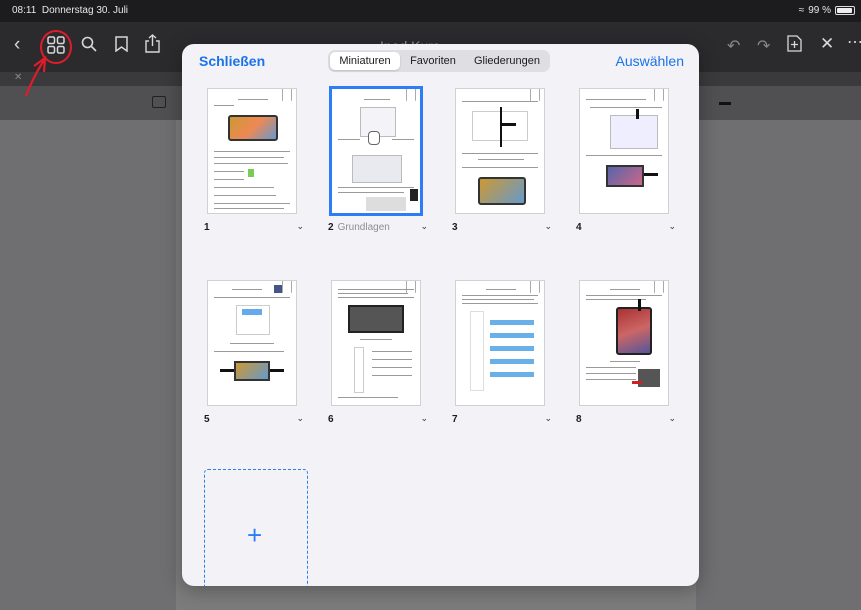 This screenshot has height=610, width=861. Describe the element at coordinates (650, 61) in the screenshot. I see `select-button: Auswählen` at that location.